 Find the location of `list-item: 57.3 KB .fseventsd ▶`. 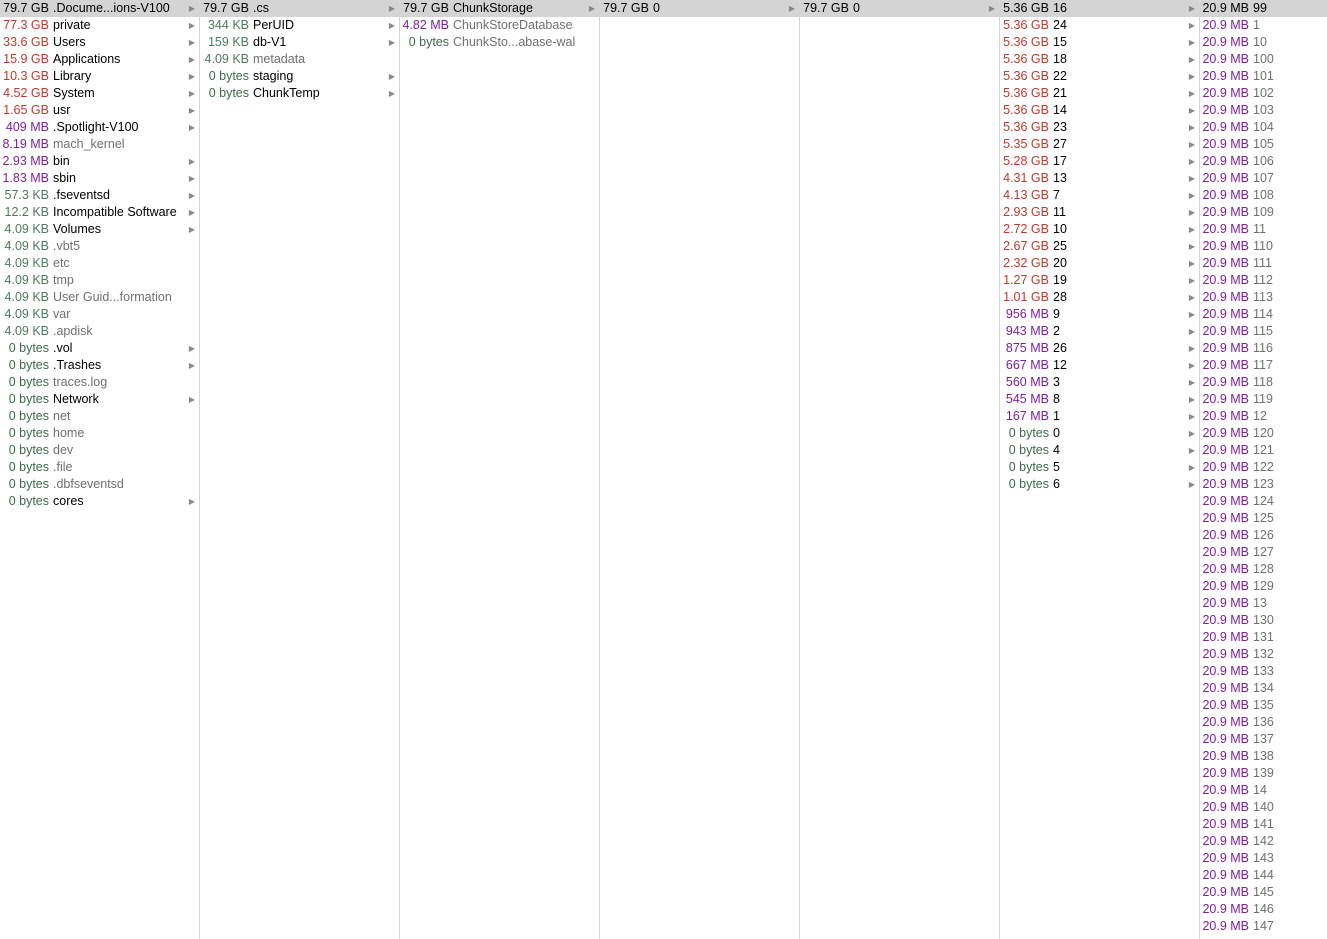

list-item: 57.3 KB .fseventsd ▶ is located at coordinates (99, 195).